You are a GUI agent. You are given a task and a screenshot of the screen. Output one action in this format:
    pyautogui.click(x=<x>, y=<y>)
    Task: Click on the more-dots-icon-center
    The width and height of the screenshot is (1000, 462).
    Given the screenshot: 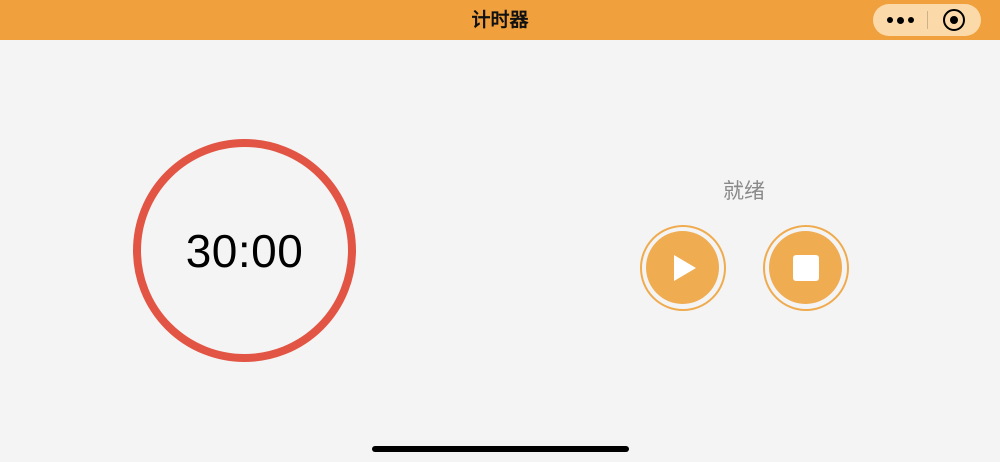 What is the action you would take?
    pyautogui.click(x=900, y=20)
    